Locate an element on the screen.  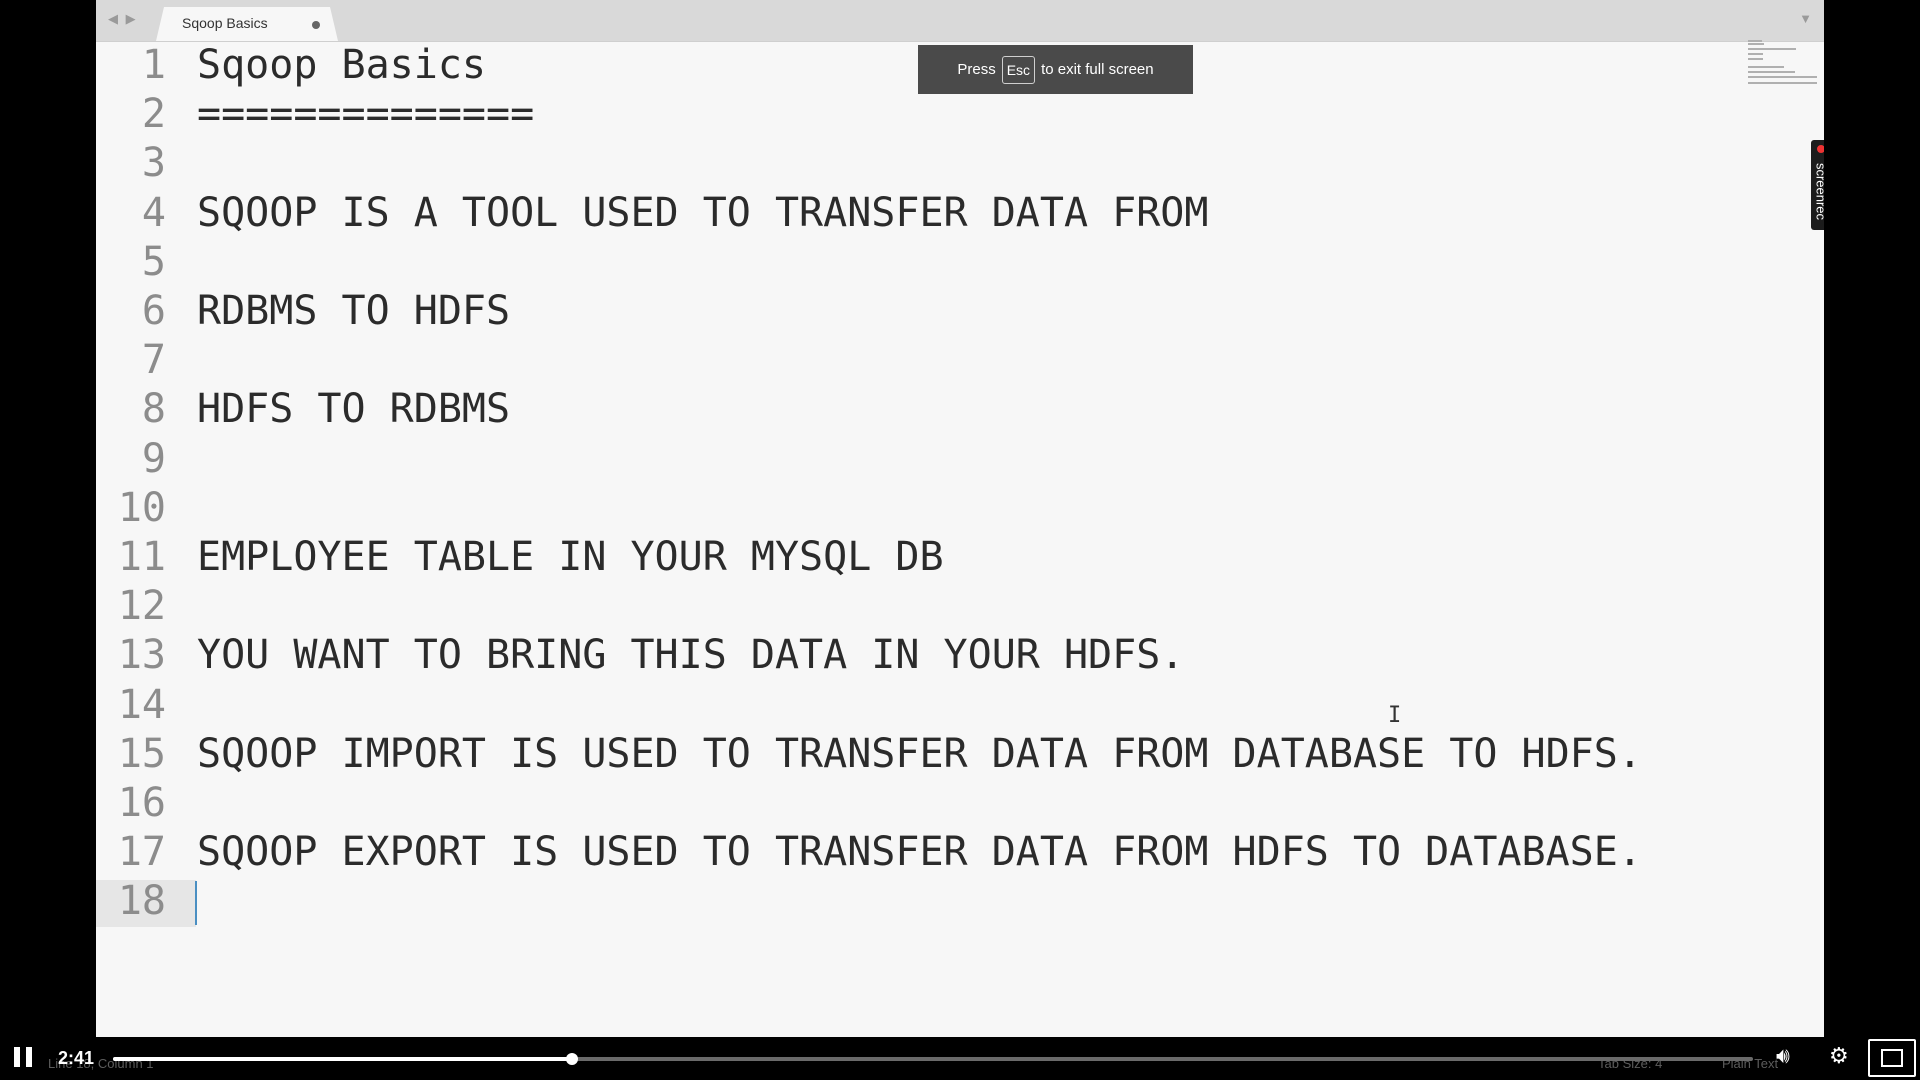
editor-line: 11 EMPLOYEE TABLE IN YOUR MYSQL DB is located at coordinates (960, 557).